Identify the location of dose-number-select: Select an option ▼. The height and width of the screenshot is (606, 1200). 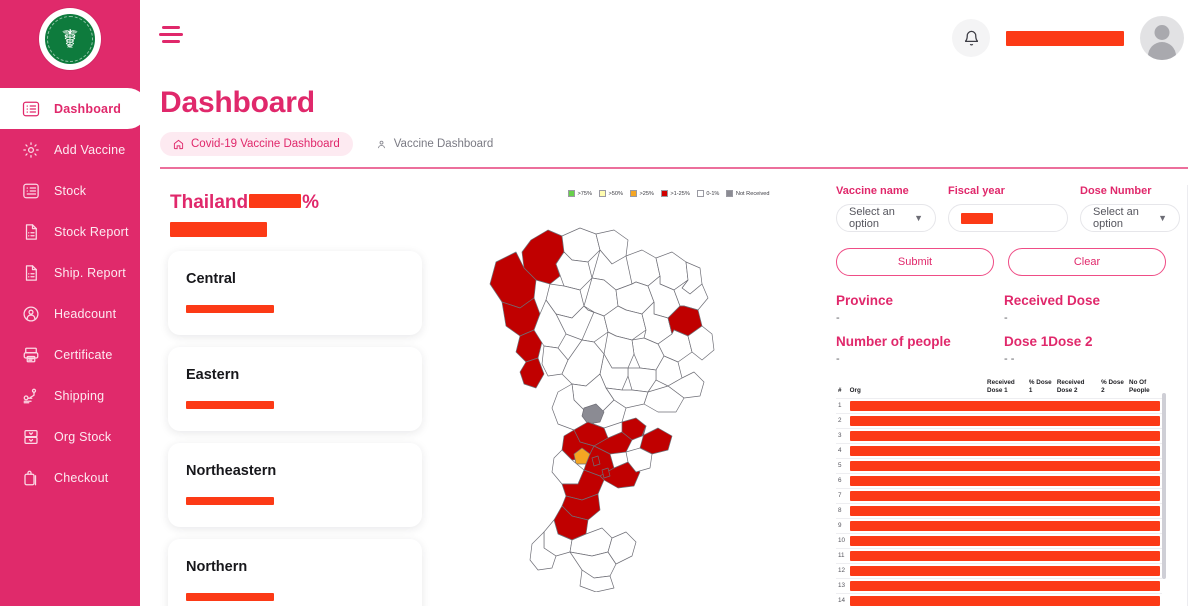
(1130, 218).